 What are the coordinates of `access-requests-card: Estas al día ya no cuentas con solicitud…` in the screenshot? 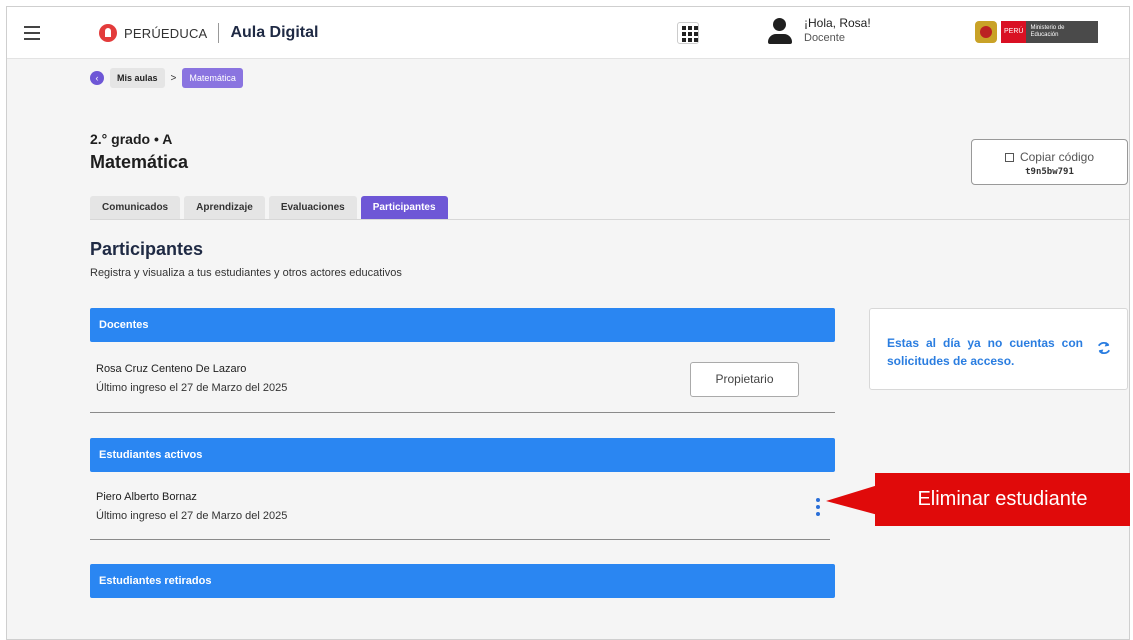 It's located at (998, 349).